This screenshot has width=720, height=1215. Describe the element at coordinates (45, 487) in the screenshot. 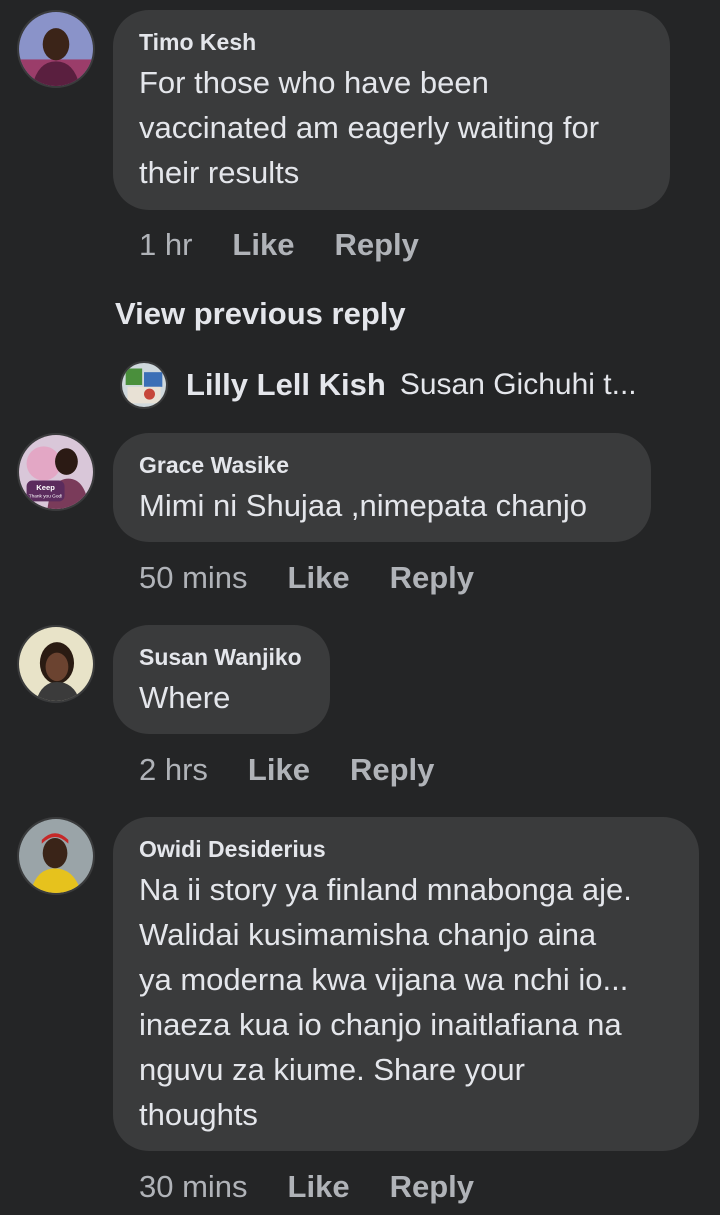

I see `avatar-badge-text: Keep` at that location.